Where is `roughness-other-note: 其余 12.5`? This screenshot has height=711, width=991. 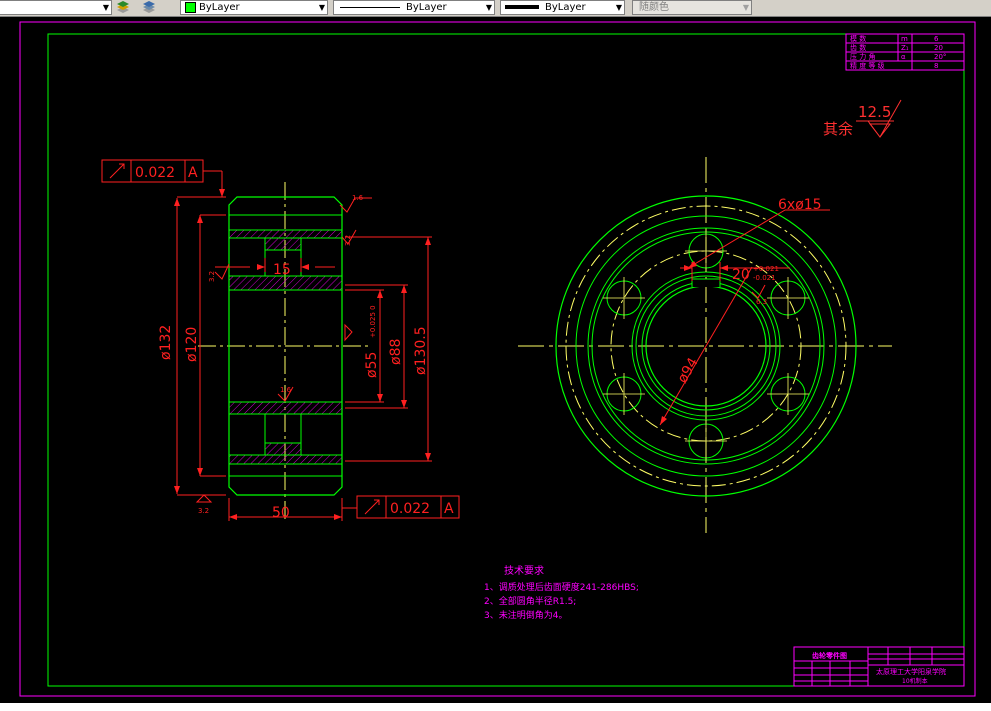
roughness-other-note: 其余 12.5 is located at coordinates (862, 118).